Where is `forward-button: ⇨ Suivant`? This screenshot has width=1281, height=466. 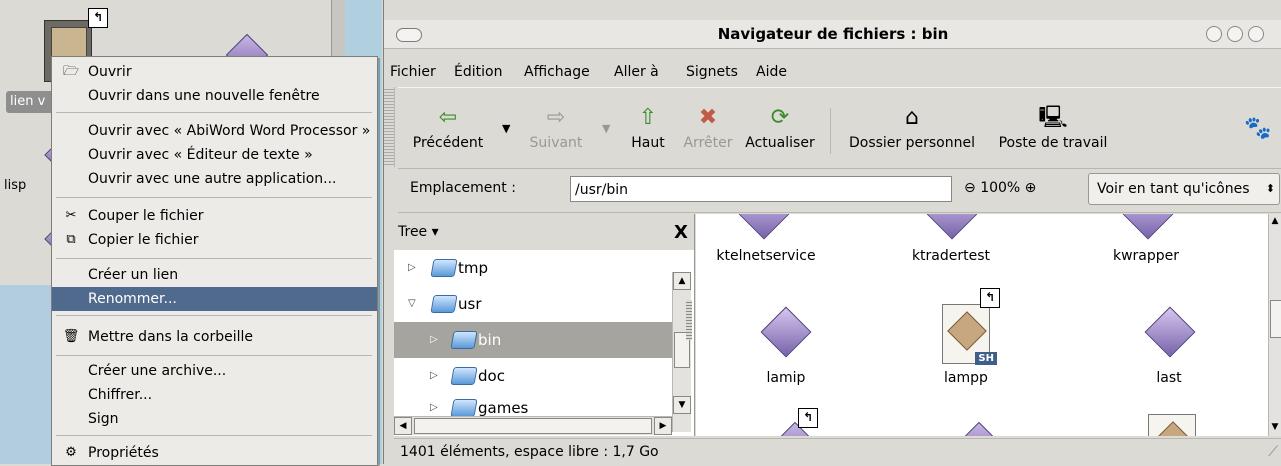 forward-button: ⇨ Suivant is located at coordinates (556, 128).